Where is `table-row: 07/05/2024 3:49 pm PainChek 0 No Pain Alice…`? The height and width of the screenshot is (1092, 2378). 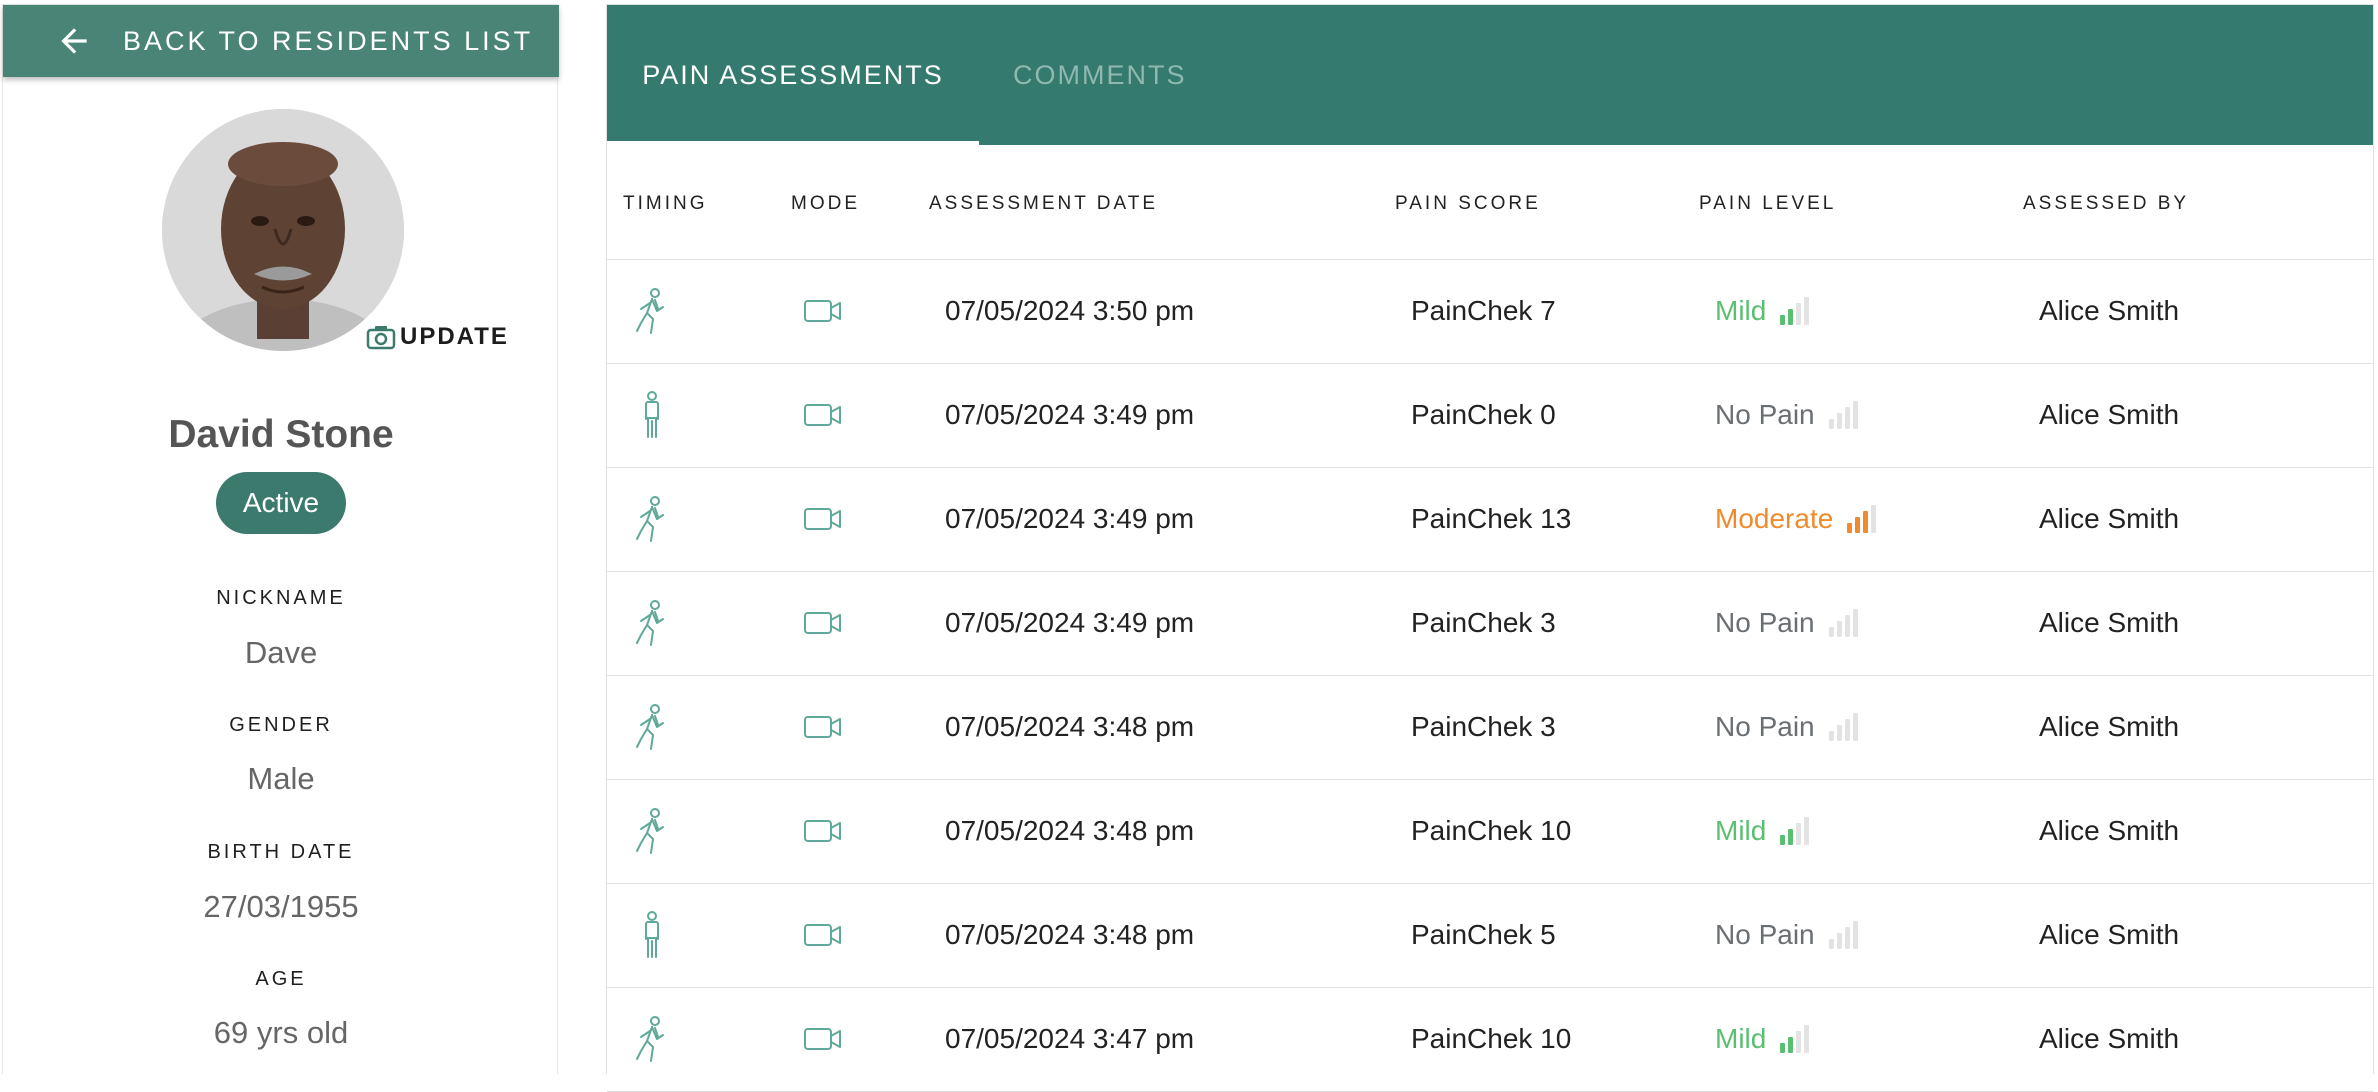 table-row: 07/05/2024 3:49 pm PainChek 0 No Pain Alice… is located at coordinates (1490, 415).